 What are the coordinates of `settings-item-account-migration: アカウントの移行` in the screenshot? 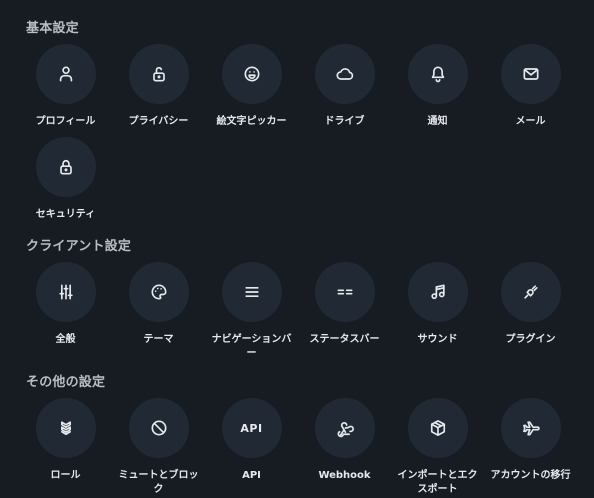 It's located at (530, 447).